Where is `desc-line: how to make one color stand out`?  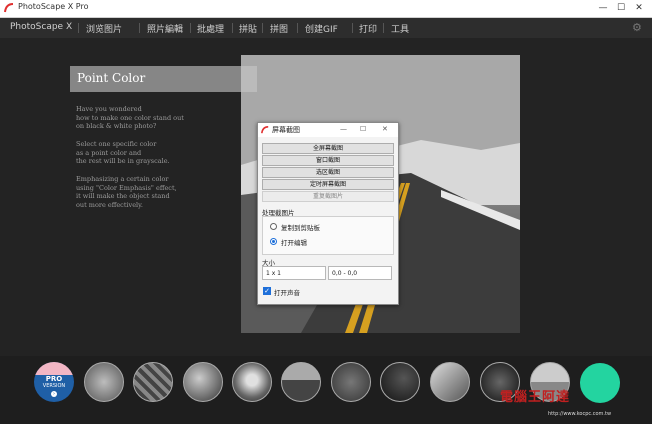
desc-line: how to make one color stand out is located at coordinates (130, 117).